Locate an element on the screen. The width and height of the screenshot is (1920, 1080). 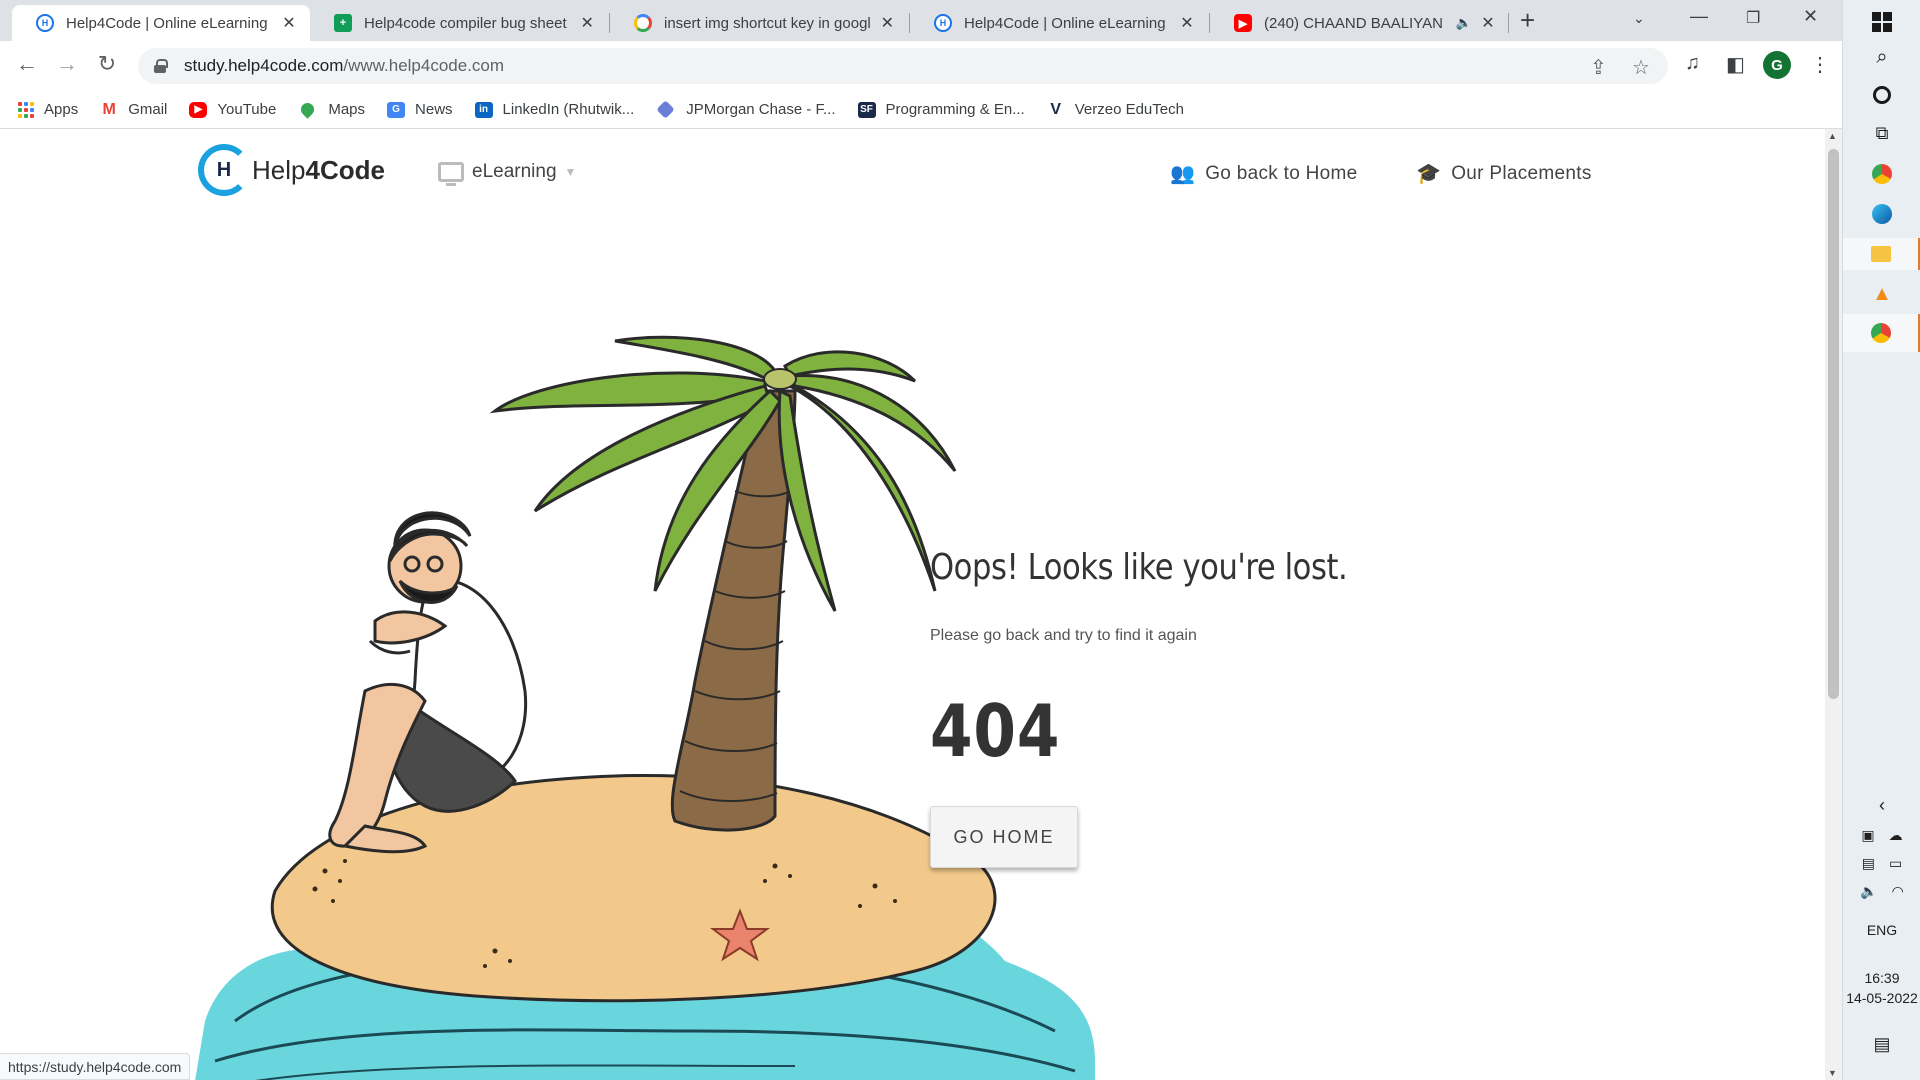
scroll-down-icon: ▼ is located at coordinates (1832, 1073).